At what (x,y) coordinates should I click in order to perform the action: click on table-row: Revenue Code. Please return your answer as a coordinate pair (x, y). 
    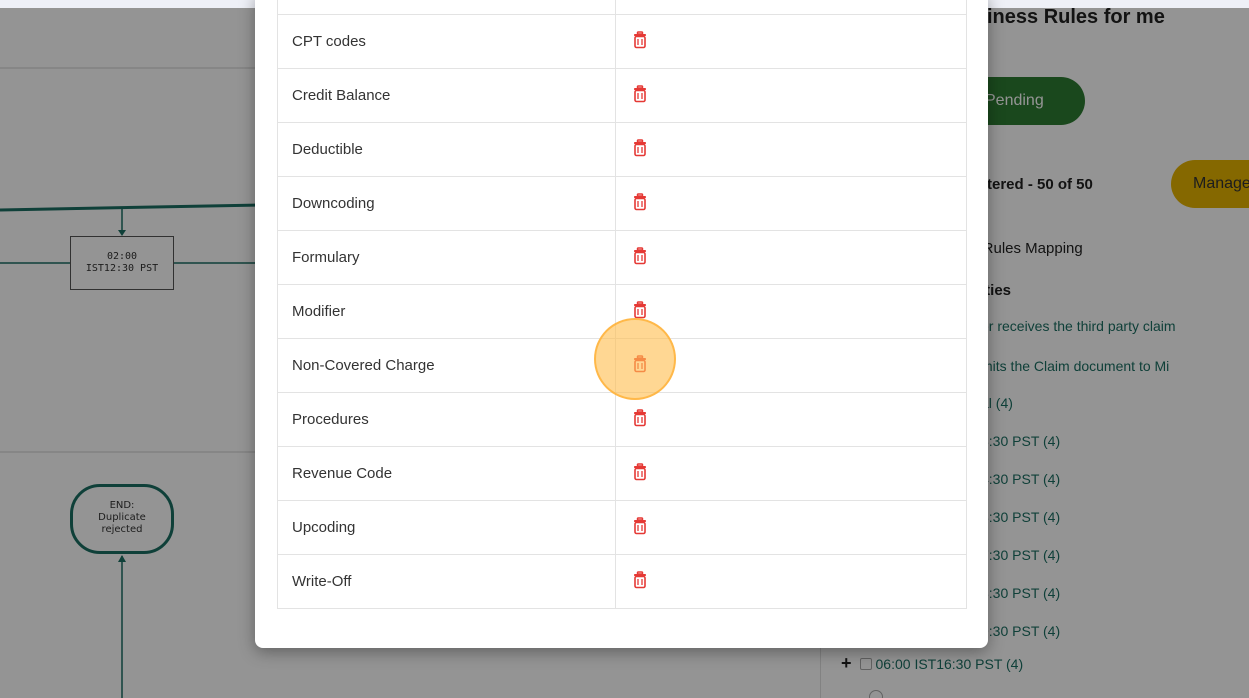
    Looking at the image, I should click on (622, 473).